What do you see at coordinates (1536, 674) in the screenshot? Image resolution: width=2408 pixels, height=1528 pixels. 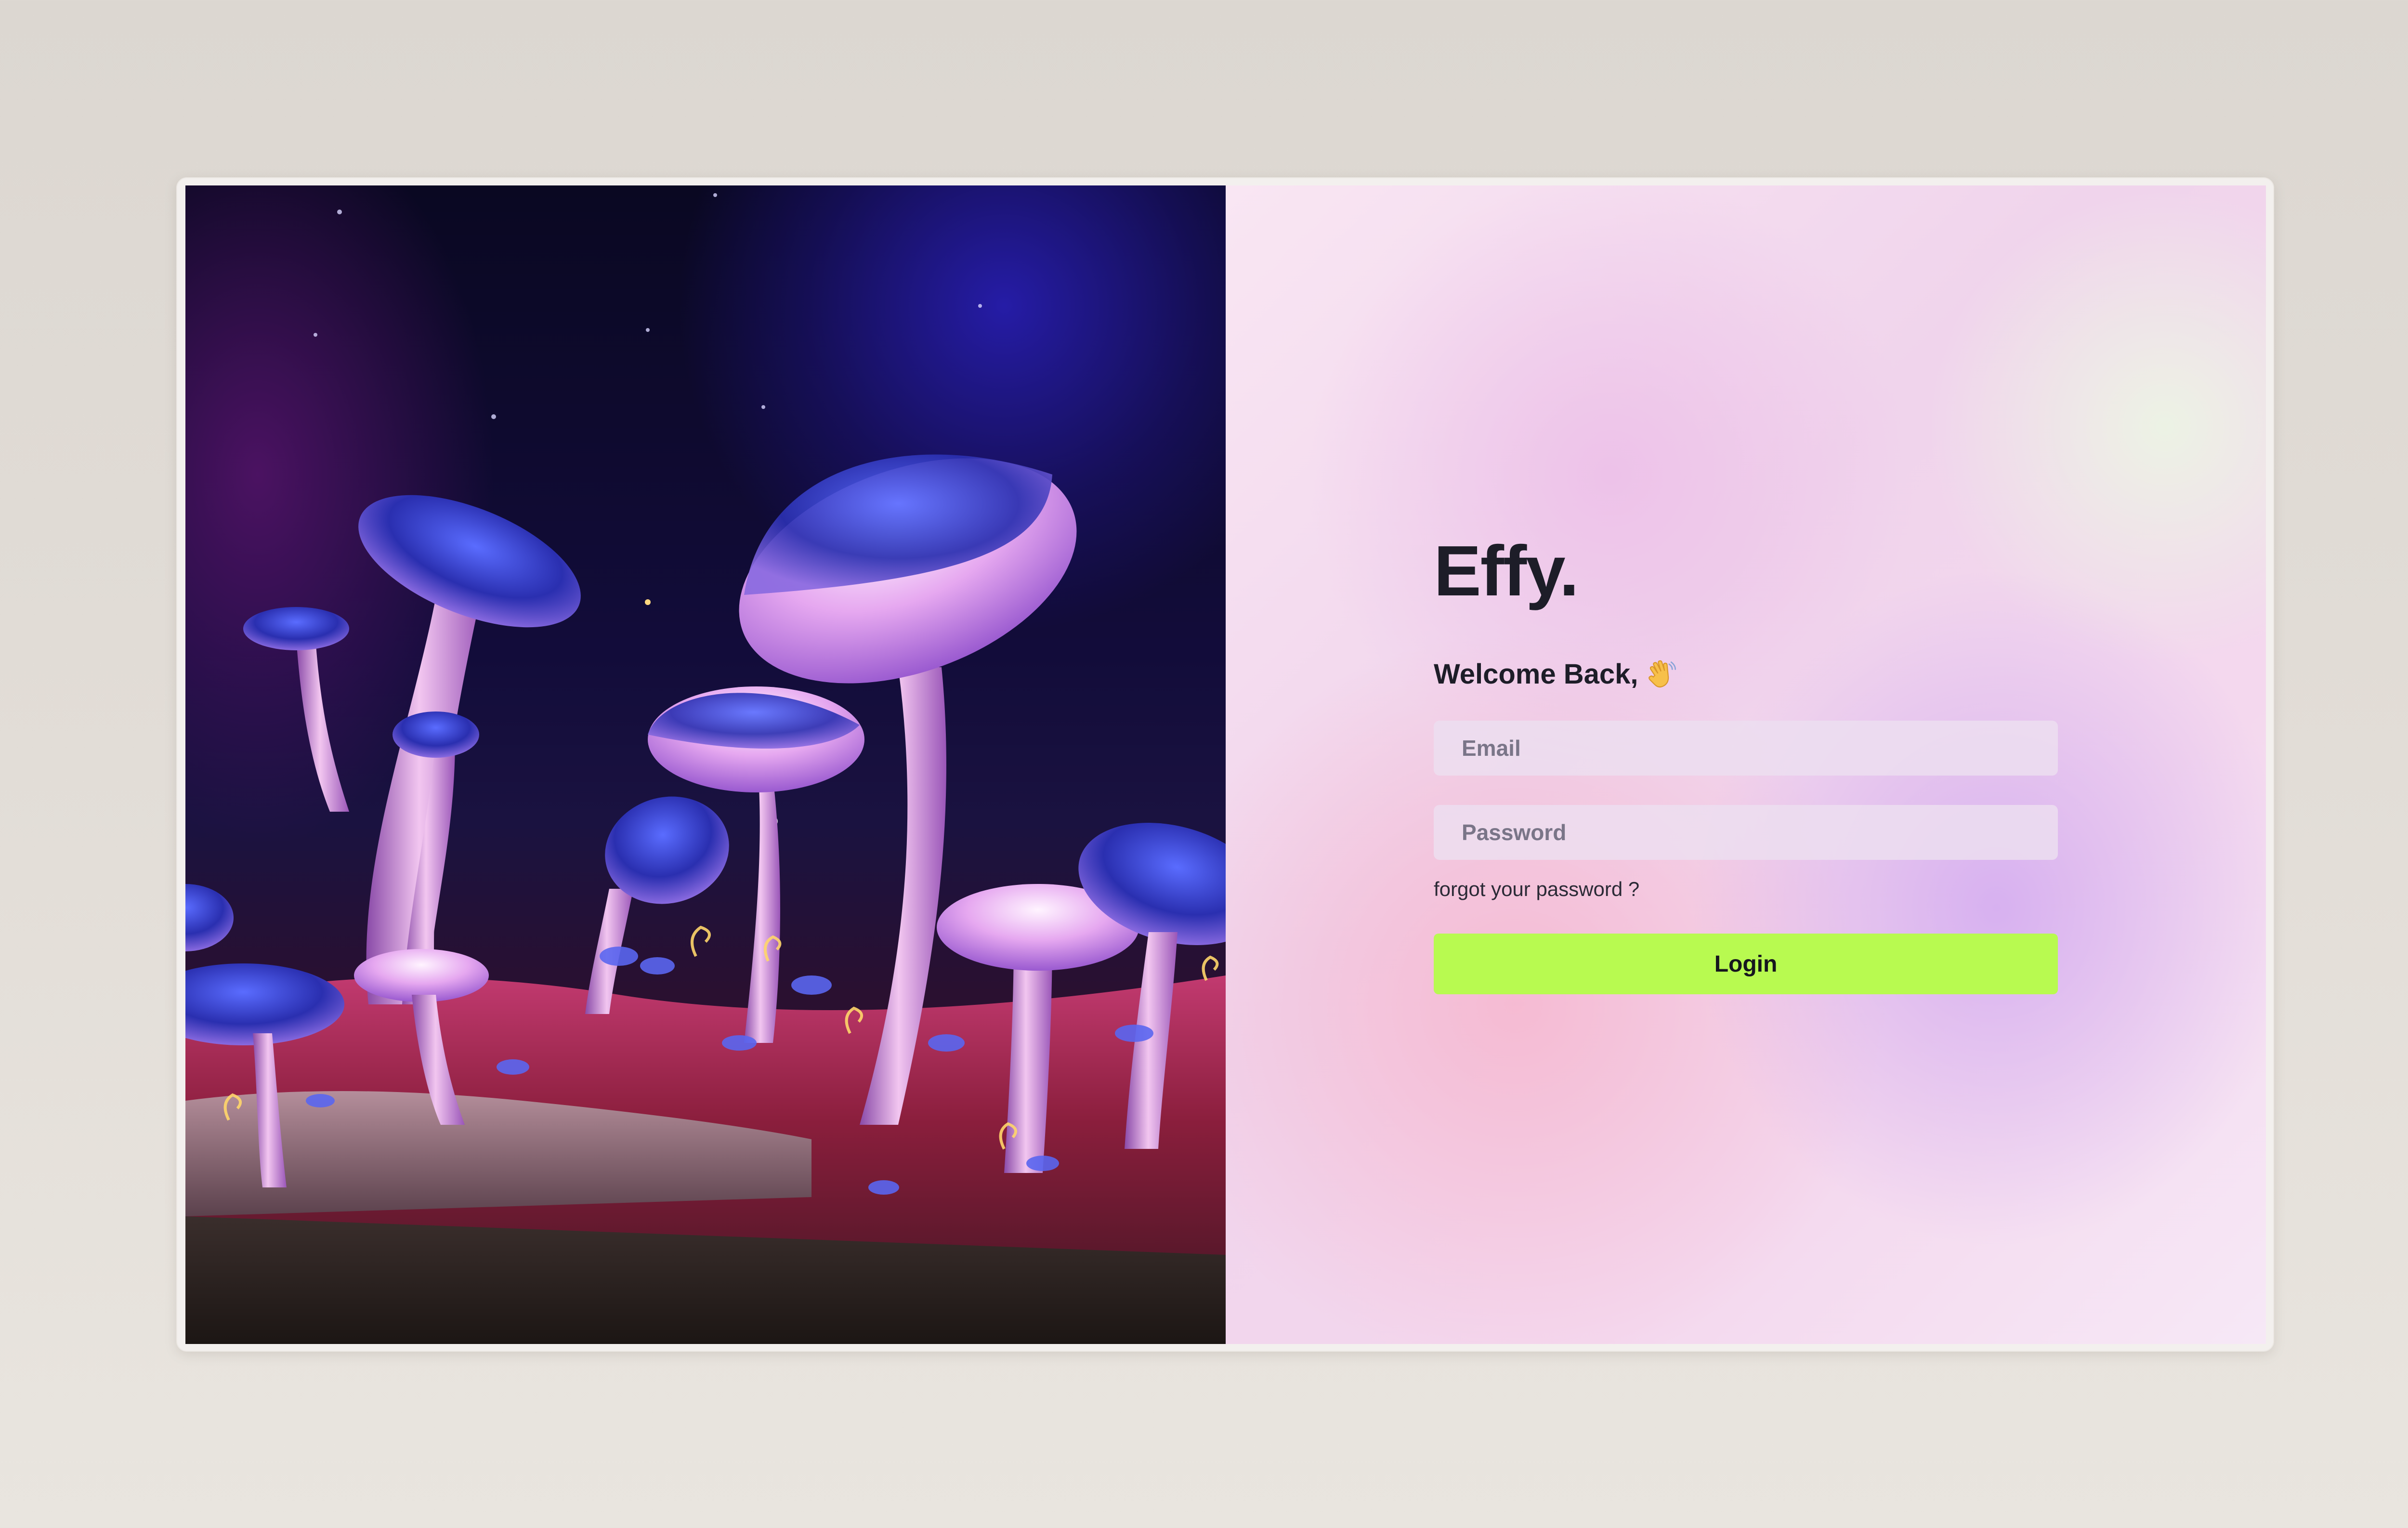 I see `welcome-text: Welcome Back,` at bounding box center [1536, 674].